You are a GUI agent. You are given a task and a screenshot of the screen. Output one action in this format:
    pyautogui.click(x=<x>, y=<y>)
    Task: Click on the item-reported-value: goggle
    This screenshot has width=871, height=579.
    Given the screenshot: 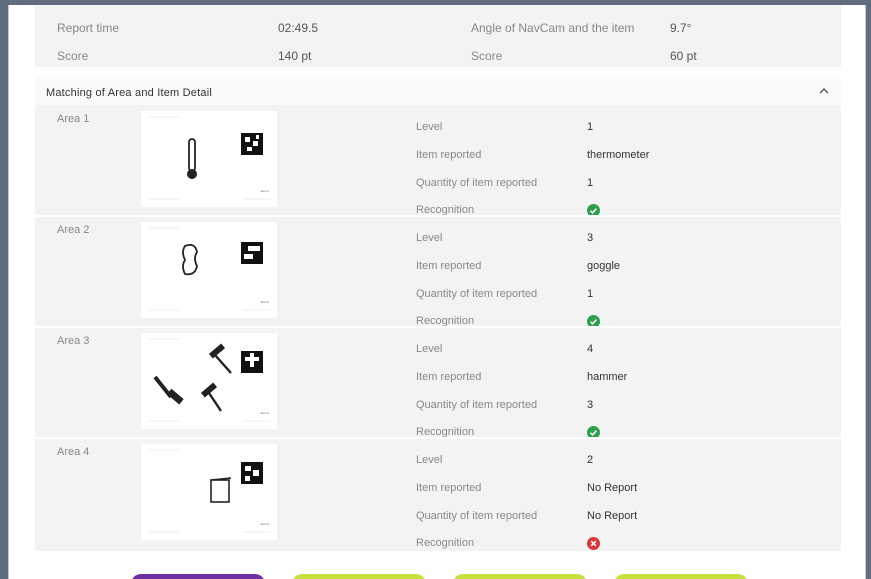 What is the action you would take?
    pyautogui.click(x=604, y=266)
    